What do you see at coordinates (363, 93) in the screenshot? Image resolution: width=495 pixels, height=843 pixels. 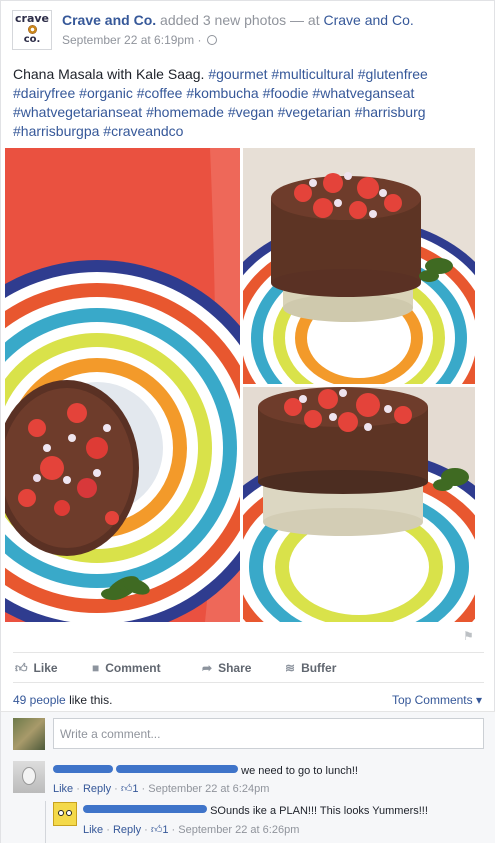 I see `hashtag-link: #whatveganseat` at bounding box center [363, 93].